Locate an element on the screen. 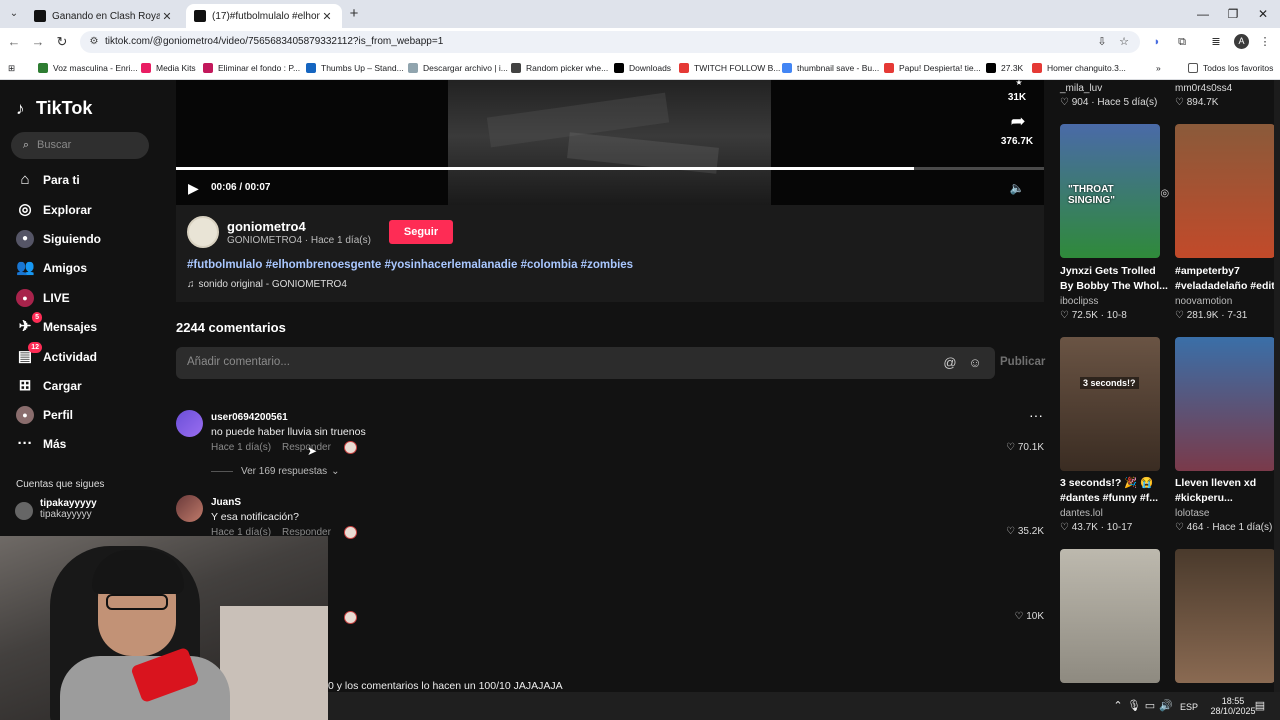  nav-siguiendo: ● Siguiendo is located at coordinates (58, 239).